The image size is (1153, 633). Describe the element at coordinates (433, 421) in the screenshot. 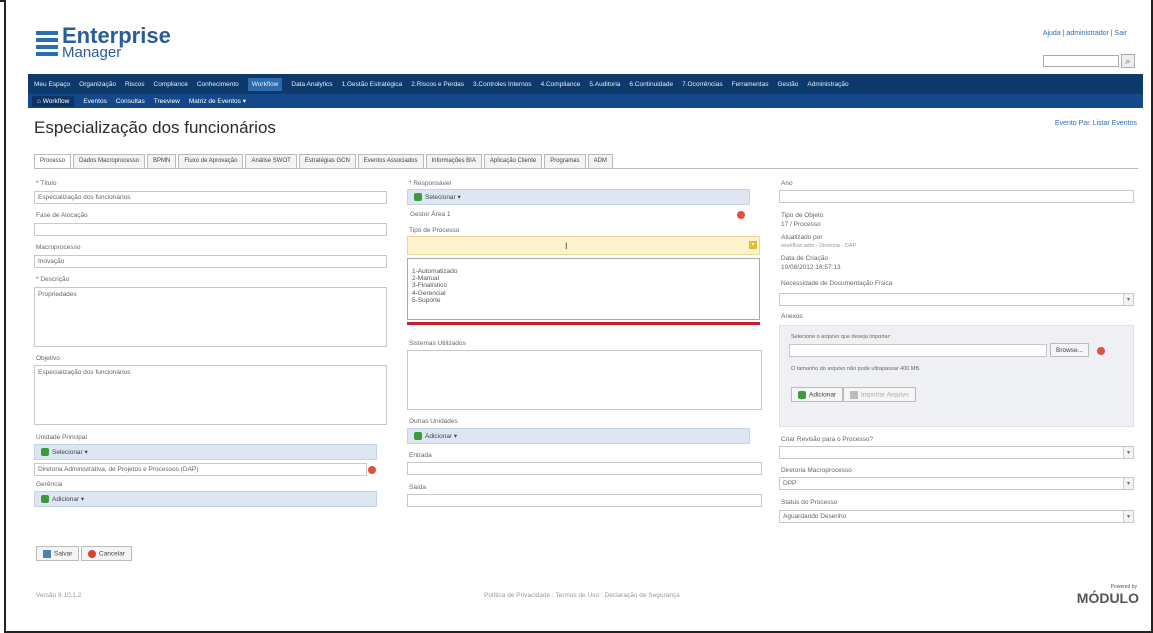

I see `outras-label: Outras Unidades` at that location.